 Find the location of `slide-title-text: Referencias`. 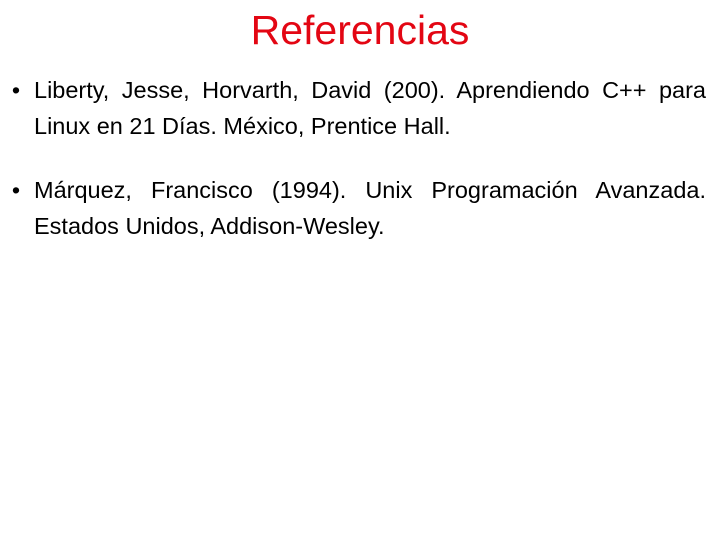

slide-title-text: Referencias is located at coordinates (360, 30).